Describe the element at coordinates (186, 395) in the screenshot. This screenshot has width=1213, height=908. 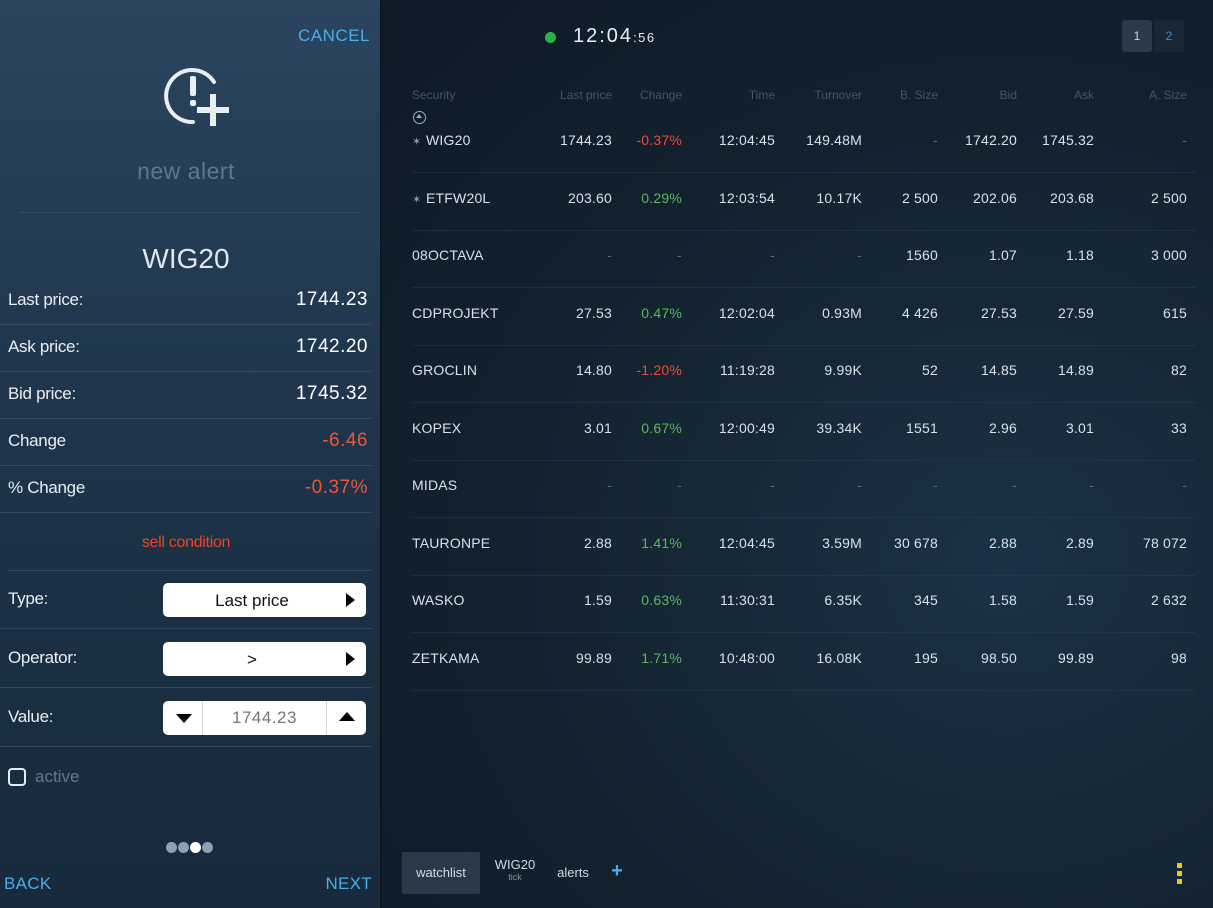
I see `info-row: Bid price: 1745.32` at that location.